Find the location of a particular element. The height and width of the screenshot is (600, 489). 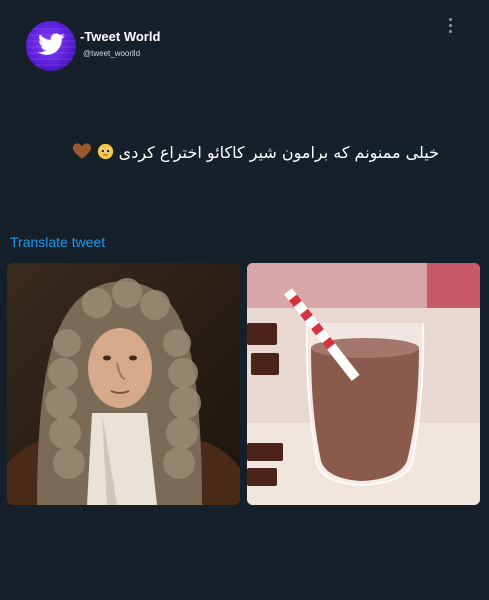

pleading-face-emoji is located at coordinates (105, 153).